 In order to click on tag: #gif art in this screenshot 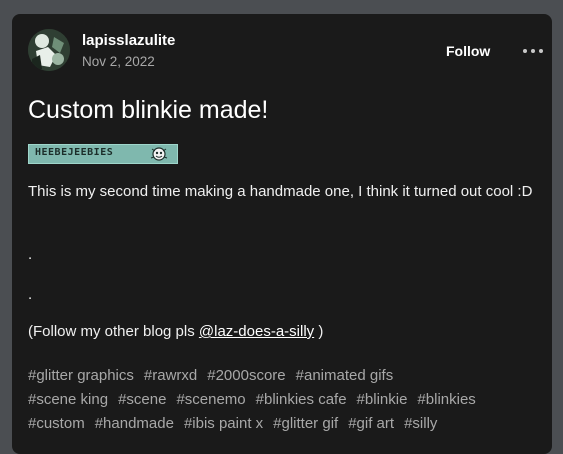, I will do `click(371, 424)`.